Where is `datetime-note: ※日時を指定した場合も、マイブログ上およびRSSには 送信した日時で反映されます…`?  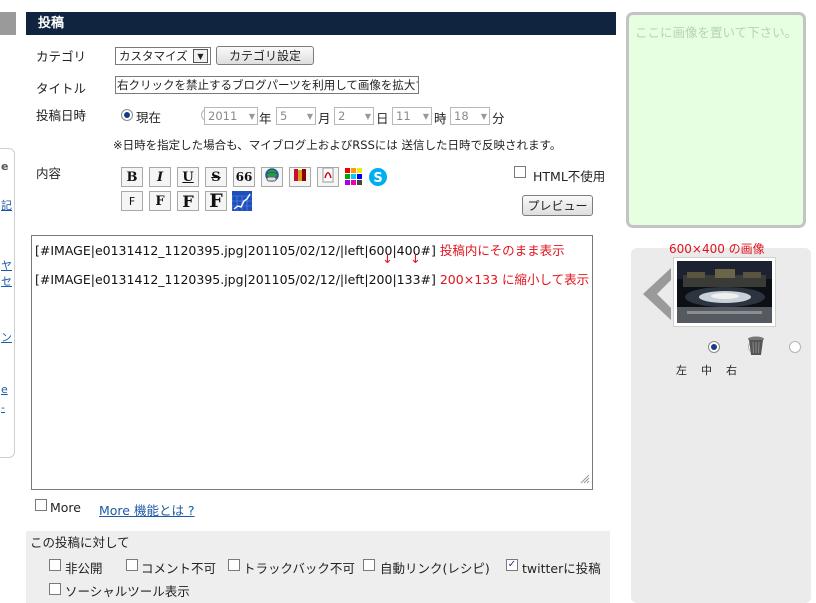 datetime-note: ※日時を指定した場合も、マイブログ上およびRSSには 送信した日時で反映されます… is located at coordinates (337, 145).